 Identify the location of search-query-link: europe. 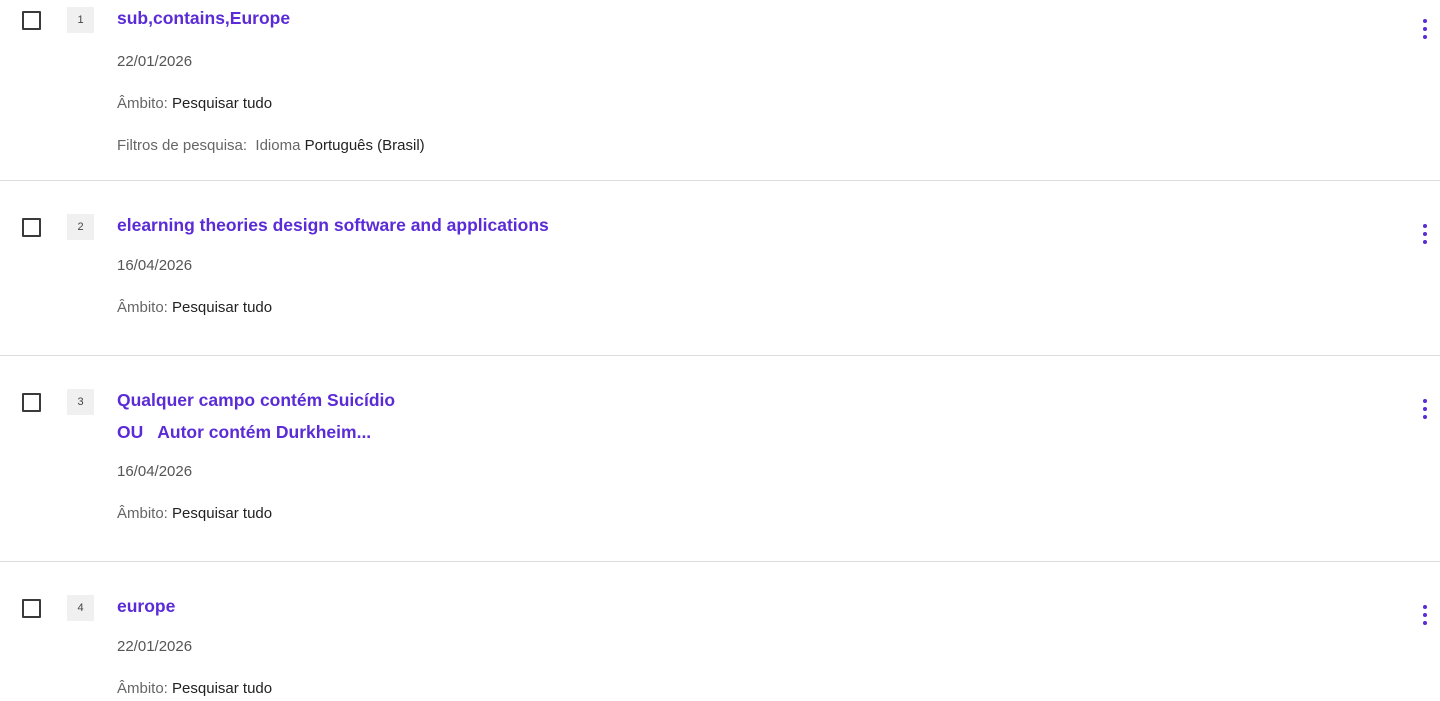
(146, 606).